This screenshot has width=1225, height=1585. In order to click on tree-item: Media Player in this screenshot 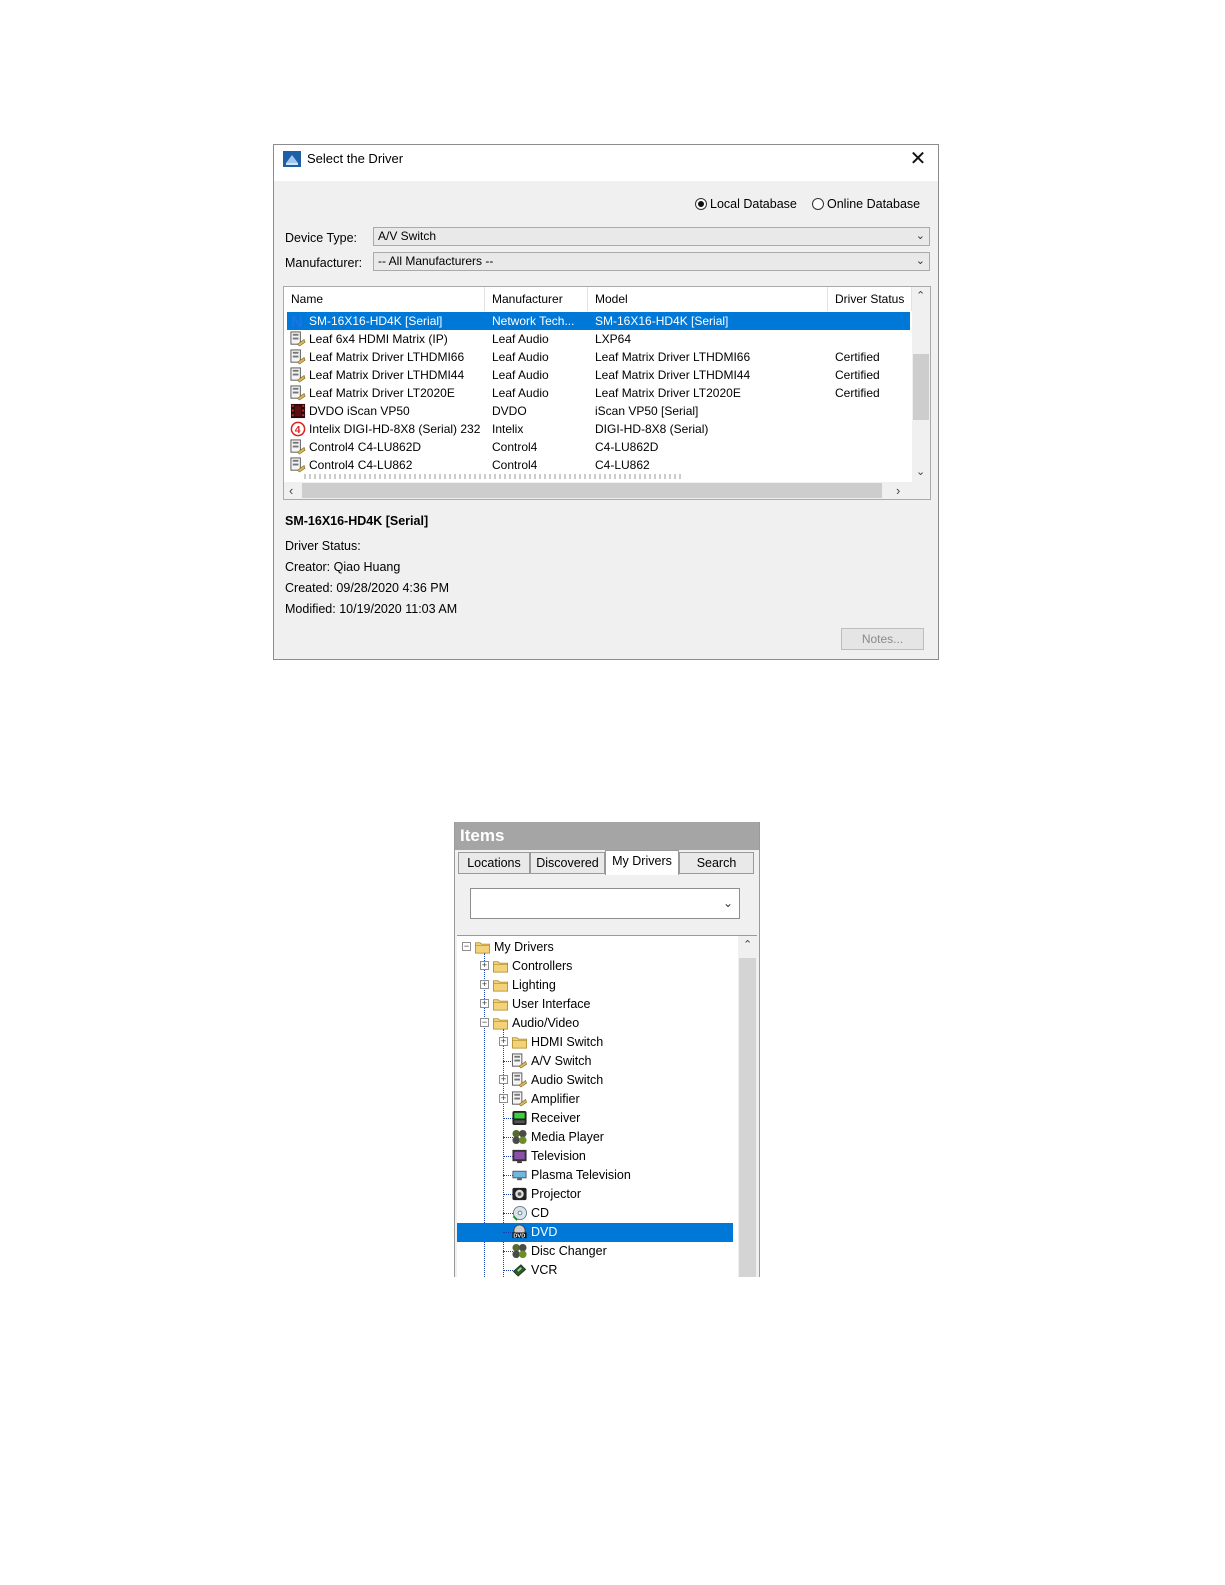, I will do `click(596, 1137)`.